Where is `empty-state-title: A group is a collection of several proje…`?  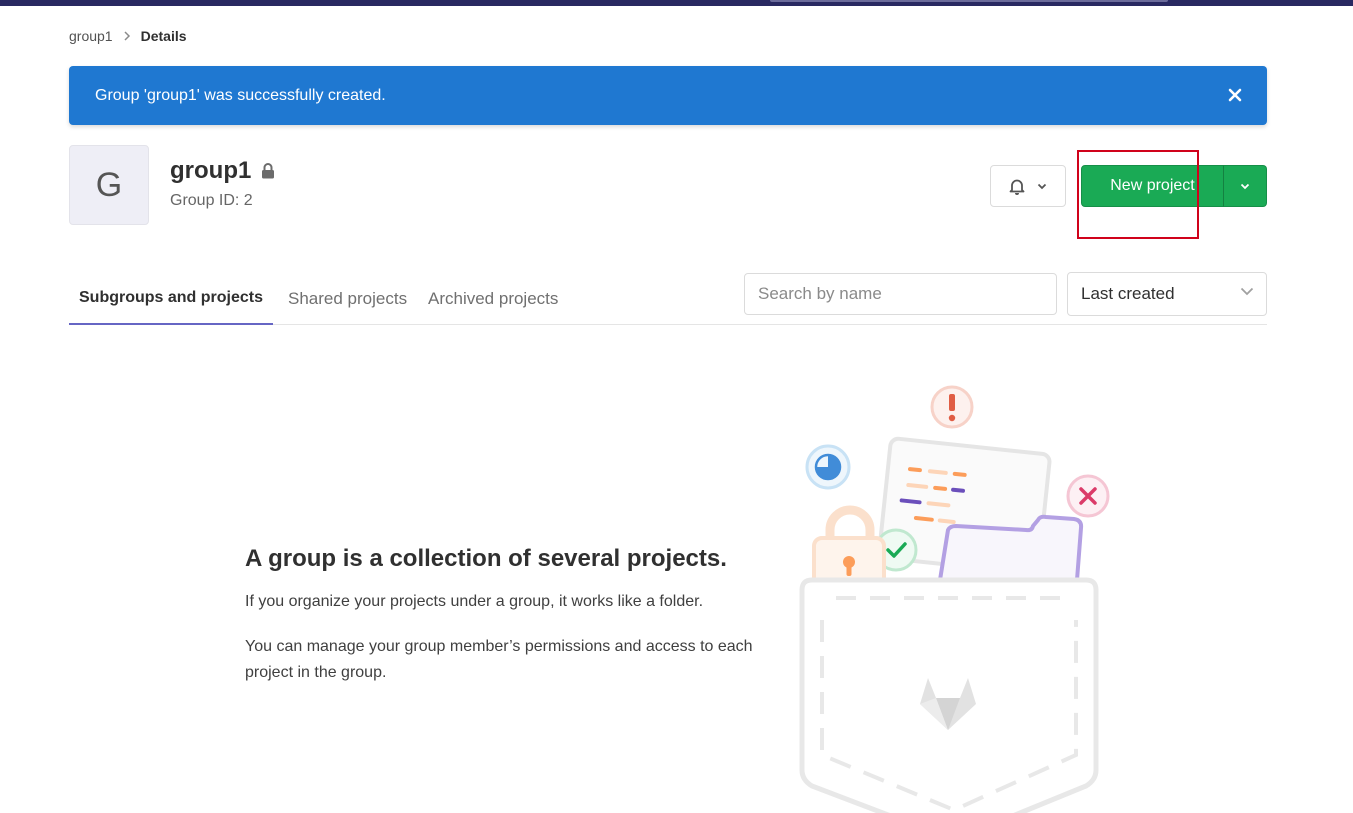
empty-state-title: A group is a collection of several proje… is located at coordinates (486, 558).